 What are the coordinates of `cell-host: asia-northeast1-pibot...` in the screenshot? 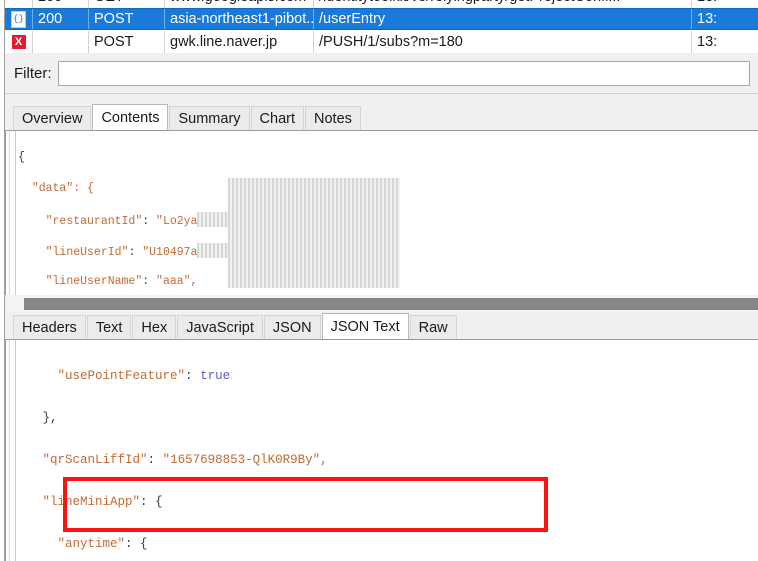 It's located at (241, 19).